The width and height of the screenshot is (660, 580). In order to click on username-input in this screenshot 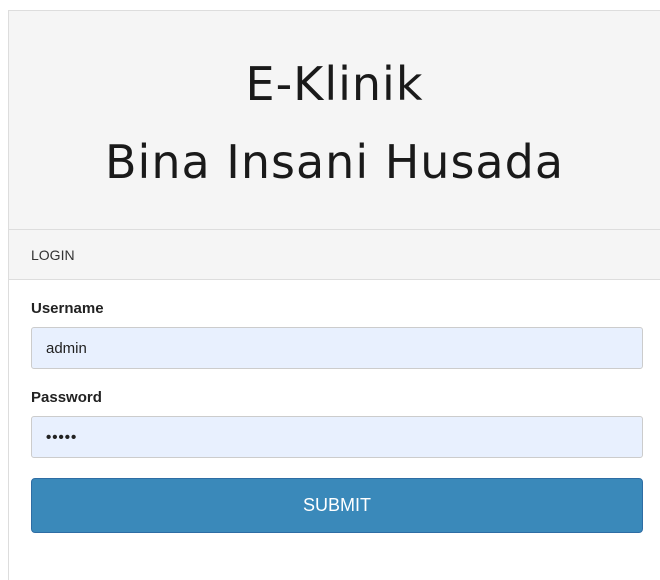, I will do `click(337, 348)`.